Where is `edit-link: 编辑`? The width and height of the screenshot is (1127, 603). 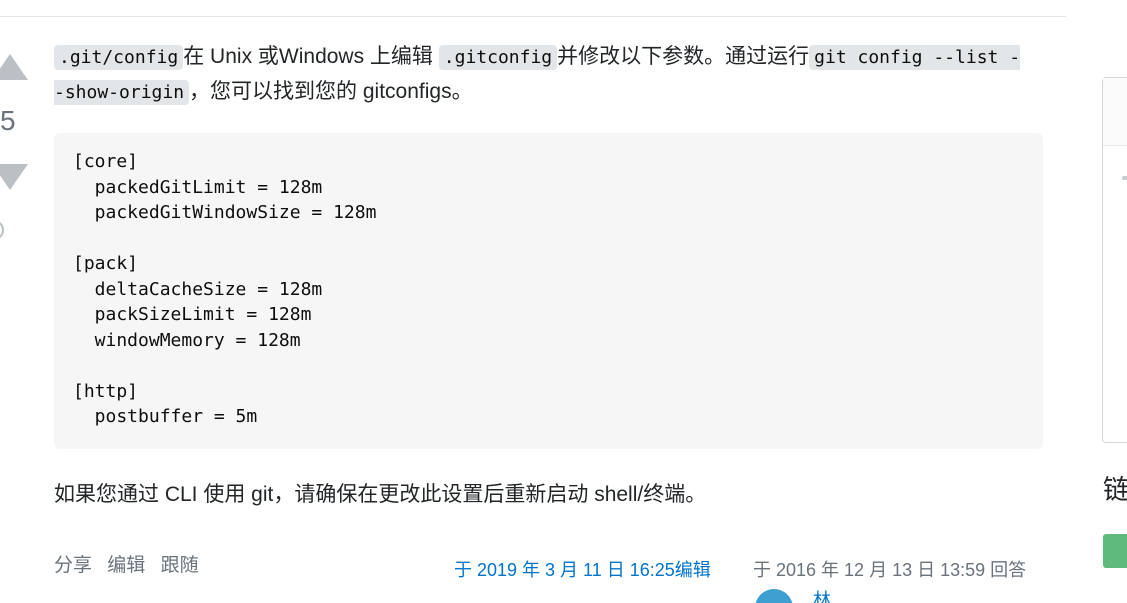 edit-link: 编辑 is located at coordinates (126, 565).